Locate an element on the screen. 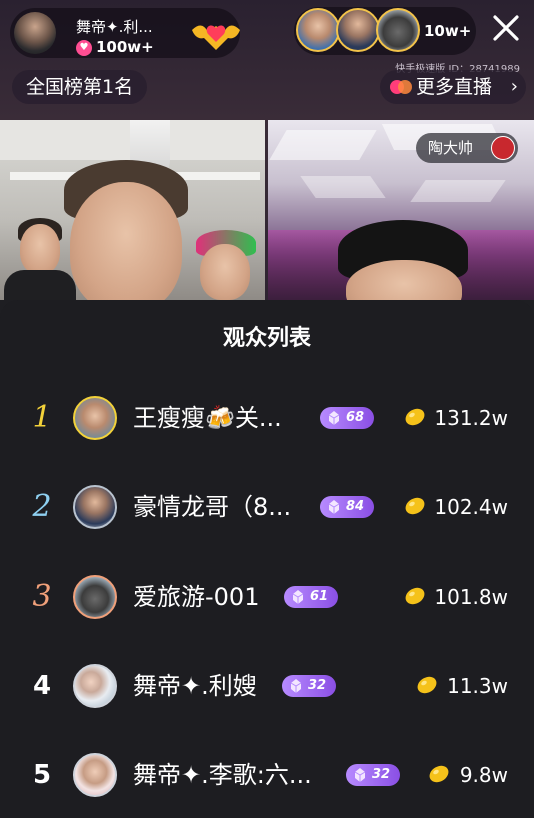  level-value: 61 is located at coordinates (319, 596).